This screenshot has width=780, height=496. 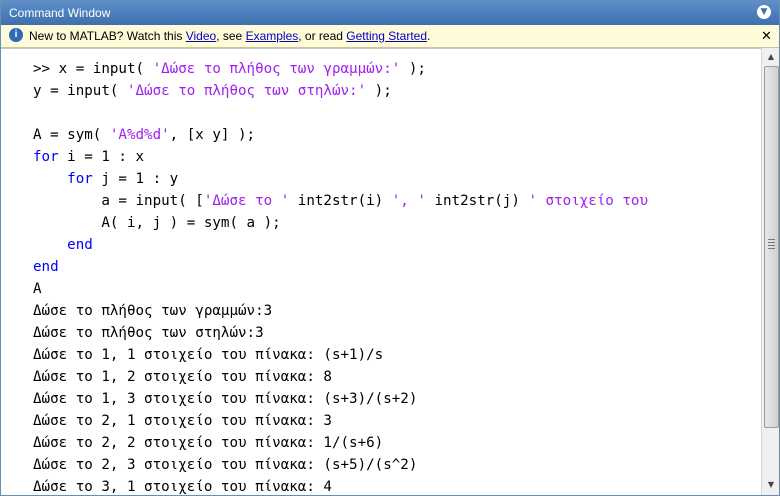 What do you see at coordinates (182, 377) in the screenshot?
I see `code-token: Δώσε το 1, 2 στοιχείο του πίνακα: 8` at bounding box center [182, 377].